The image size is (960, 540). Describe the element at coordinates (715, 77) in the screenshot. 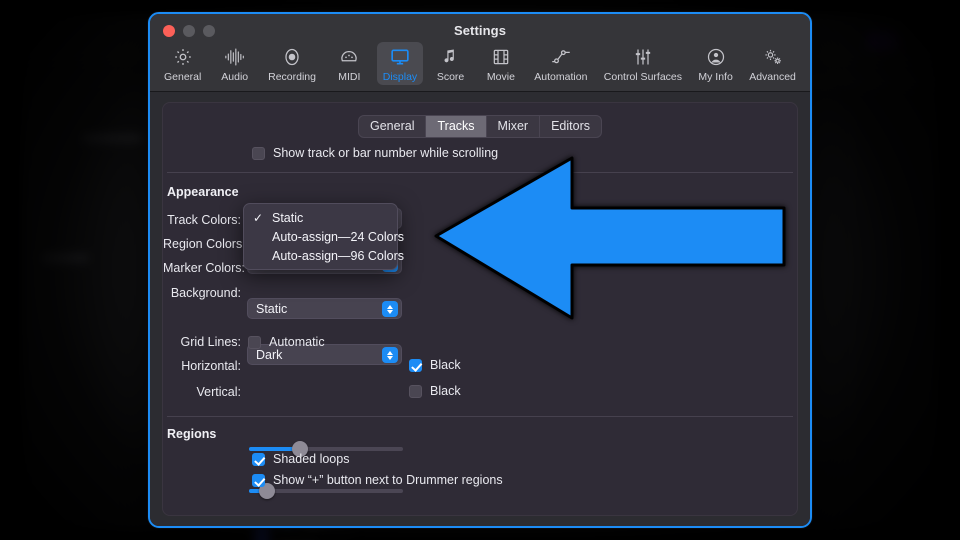

I see `toolbar-item-label: My Info` at that location.